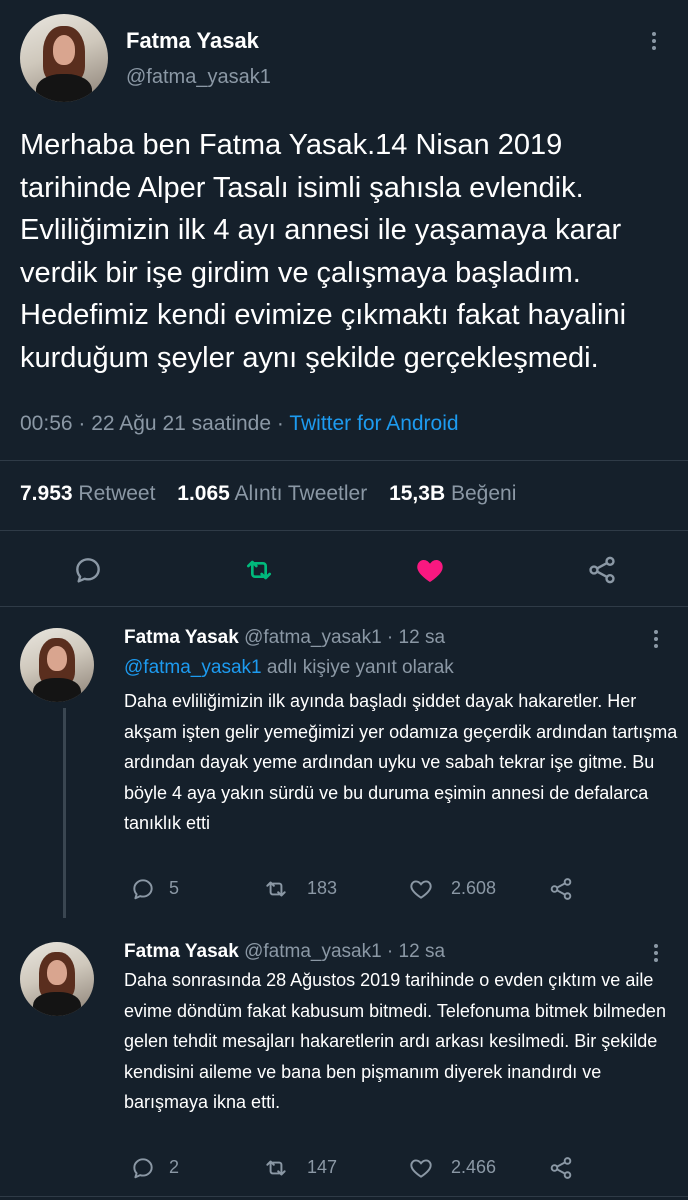 This screenshot has width=688, height=1200. Describe the element at coordinates (174, 1166) in the screenshot. I see `reply-count: 2` at that location.